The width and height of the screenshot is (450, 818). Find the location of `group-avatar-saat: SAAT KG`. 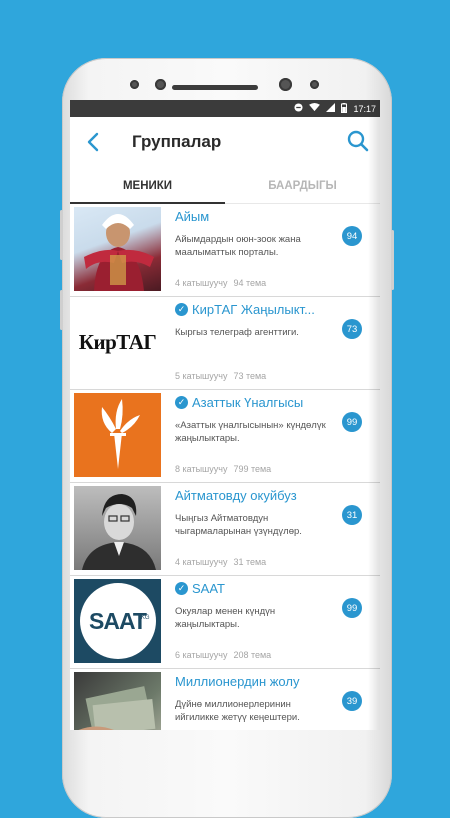

group-avatar-saat: SAAT KG is located at coordinates (117, 621).